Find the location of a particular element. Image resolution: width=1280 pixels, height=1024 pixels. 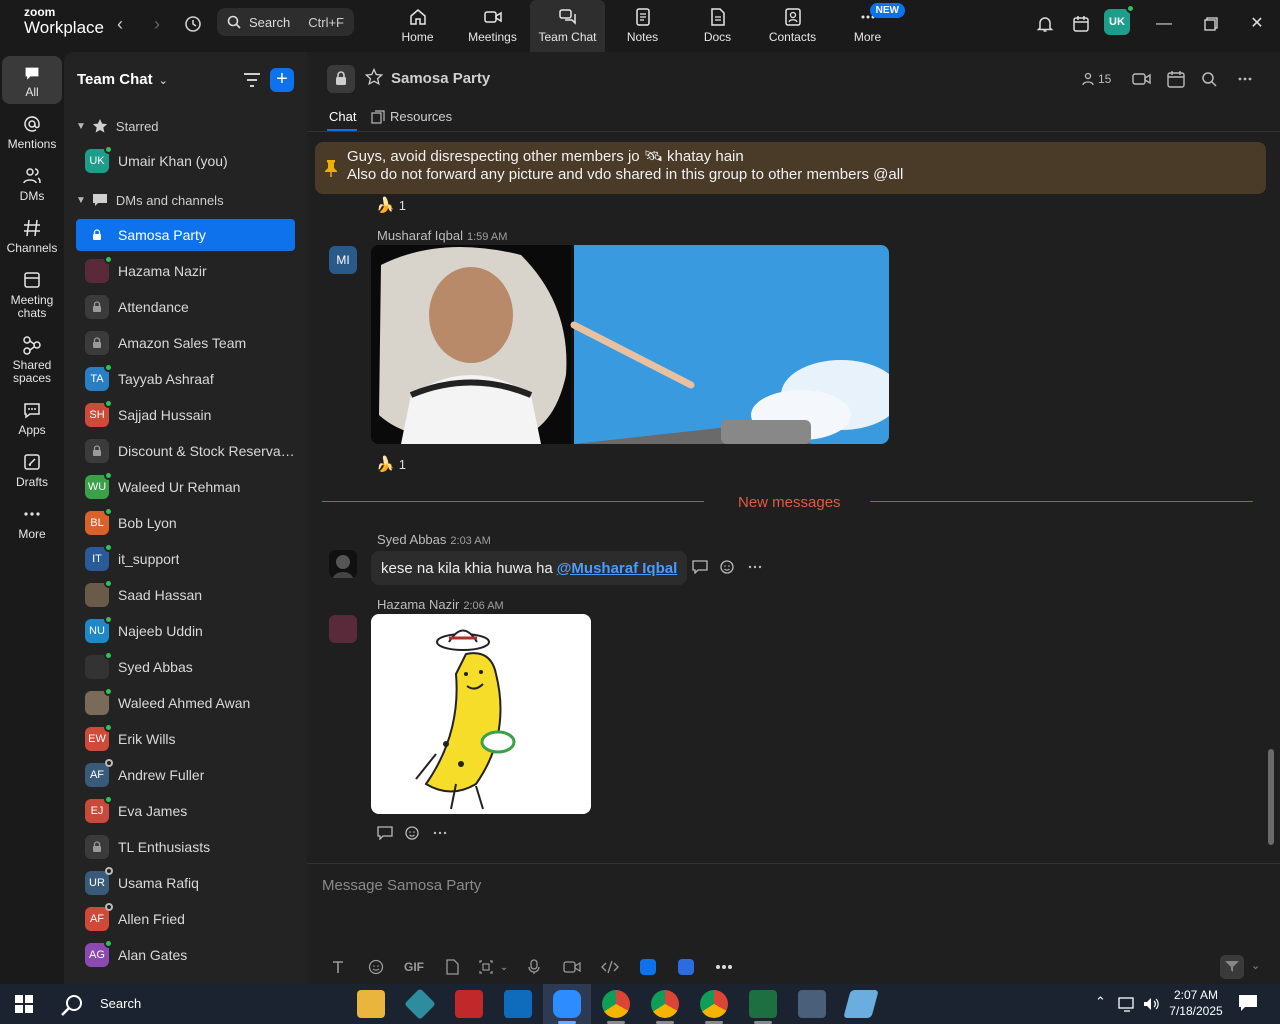

rail-drafts: Drafts is located at coordinates (32, 470).